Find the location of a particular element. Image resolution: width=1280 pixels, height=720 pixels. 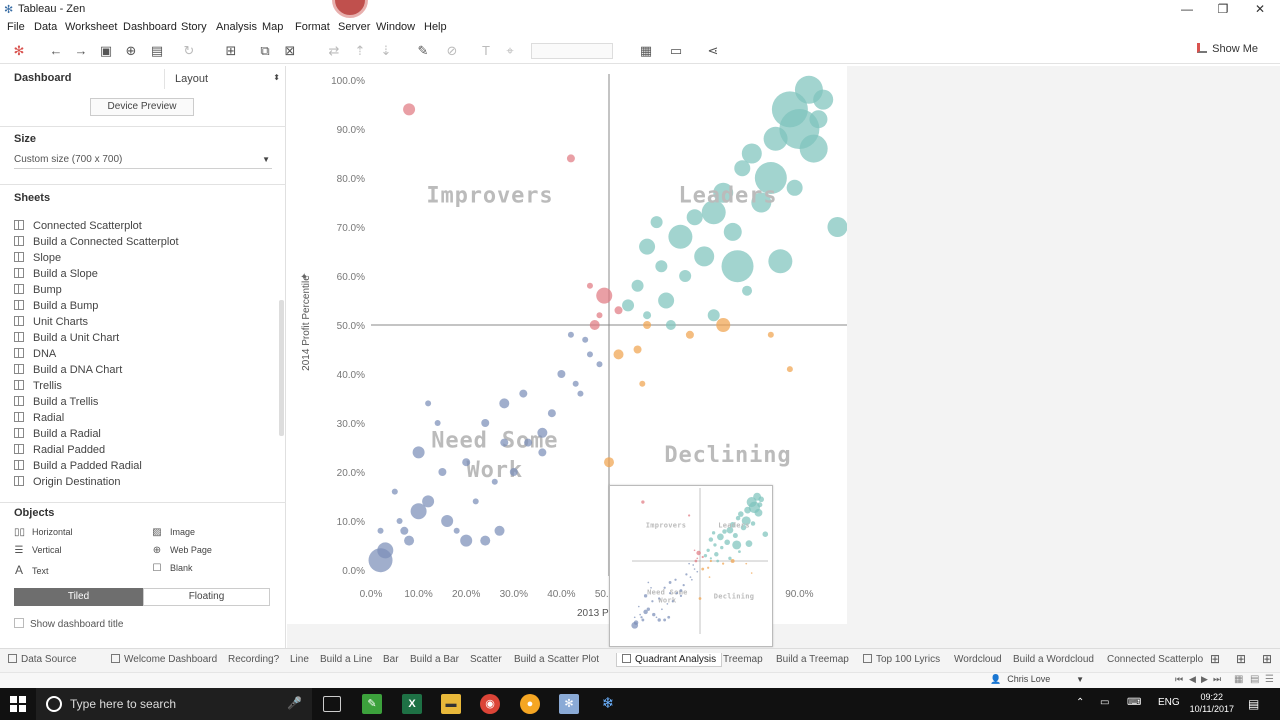

sheet-tab: Quadrant Analysis is located at coordinates (669, 660).